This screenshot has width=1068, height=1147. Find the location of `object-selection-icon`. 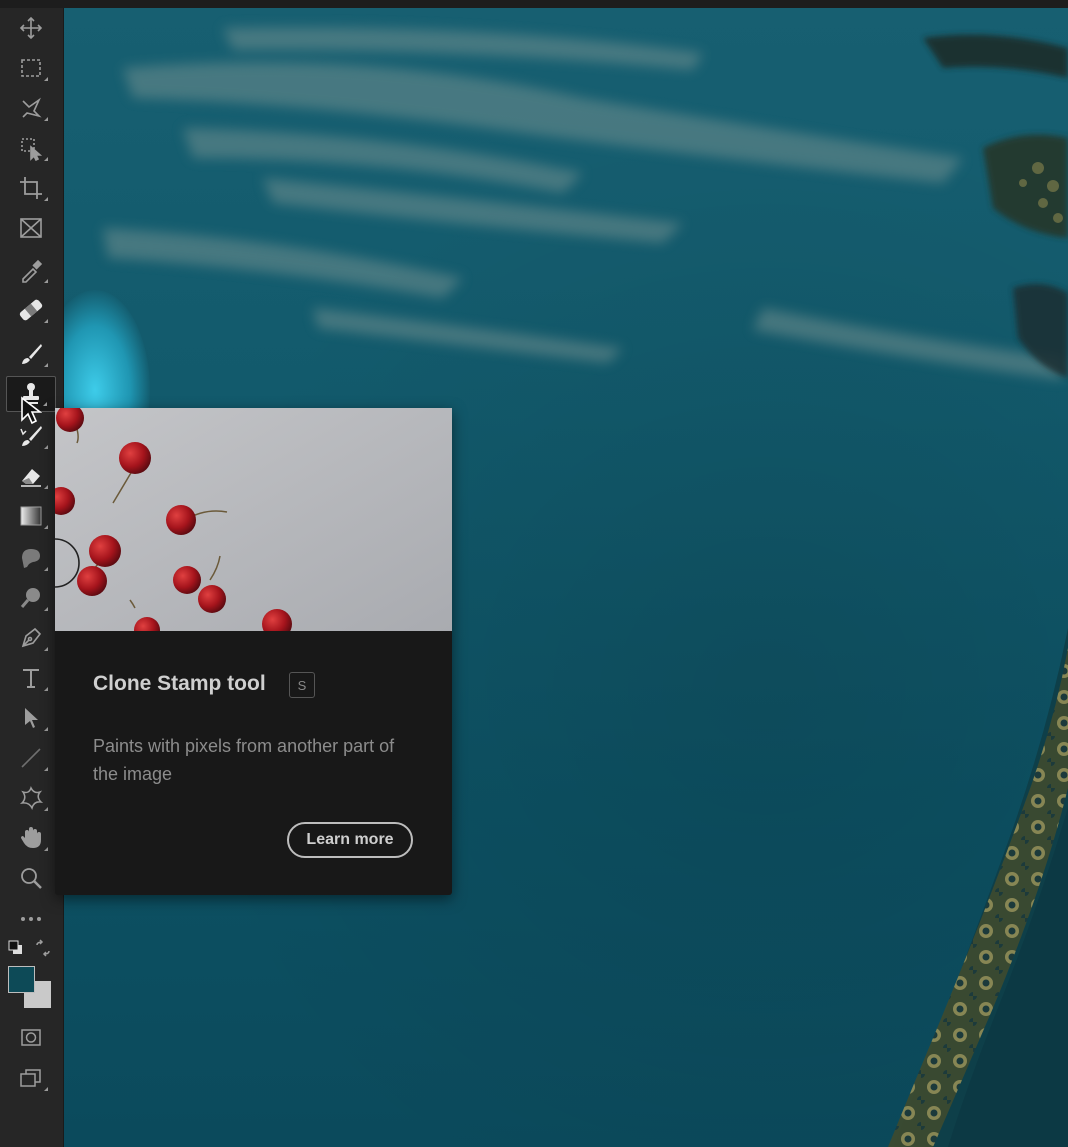

object-selection-icon is located at coordinates (32, 149).